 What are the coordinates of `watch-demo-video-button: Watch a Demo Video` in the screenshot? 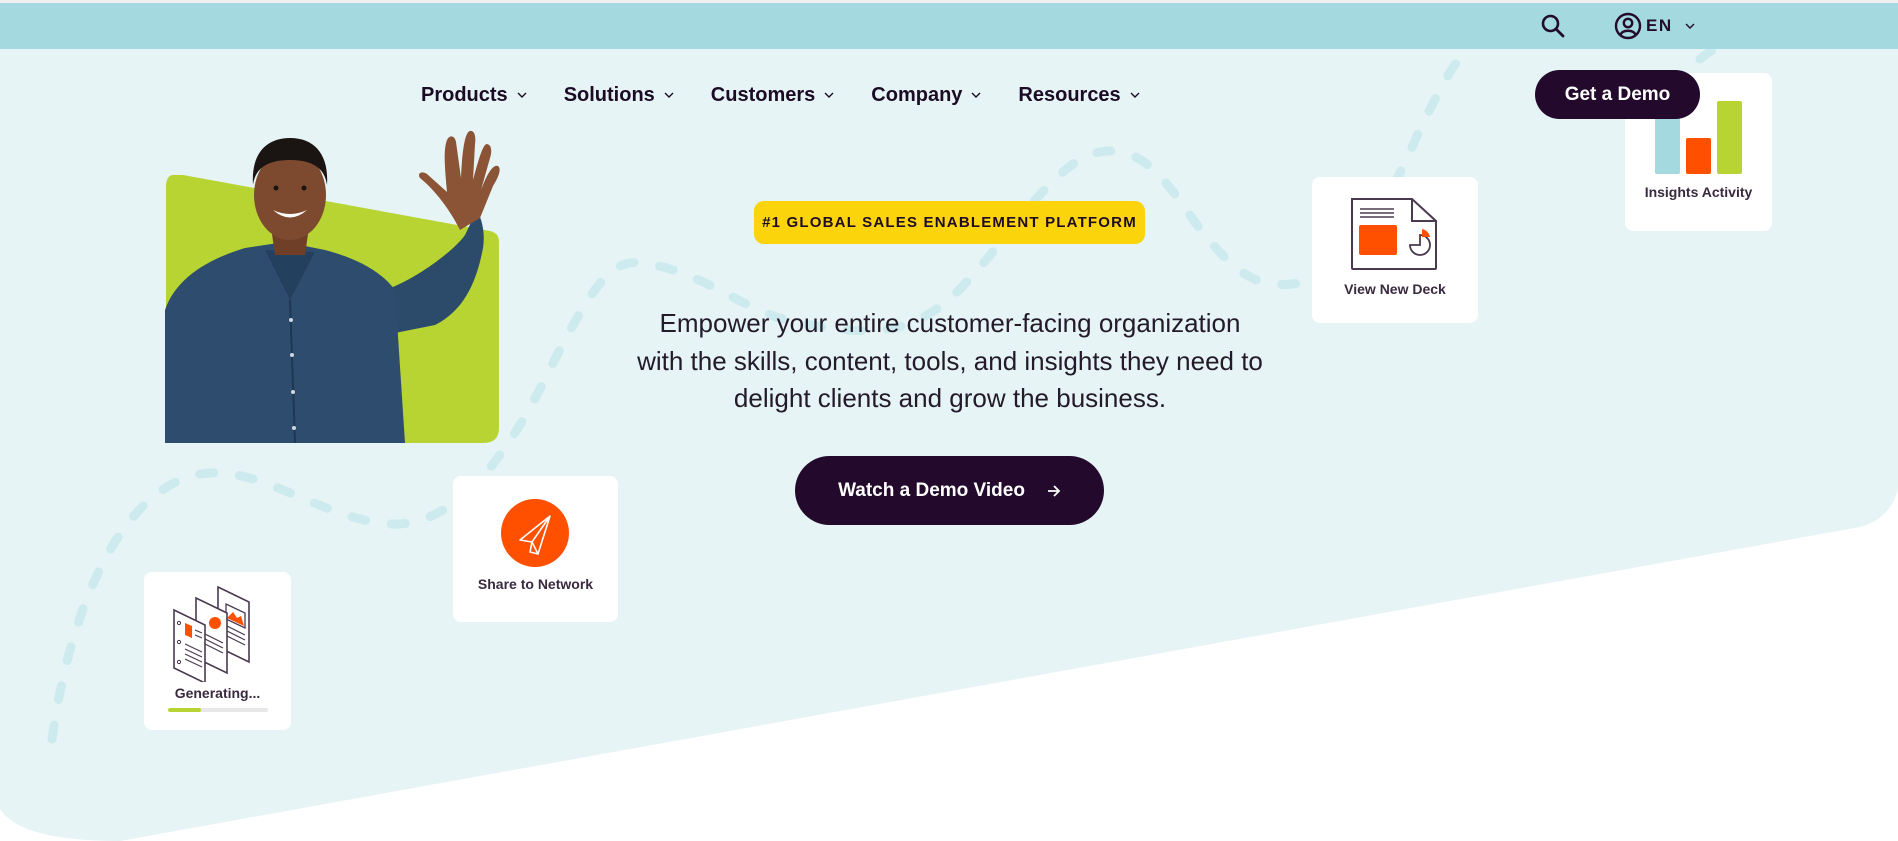 It's located at (949, 490).